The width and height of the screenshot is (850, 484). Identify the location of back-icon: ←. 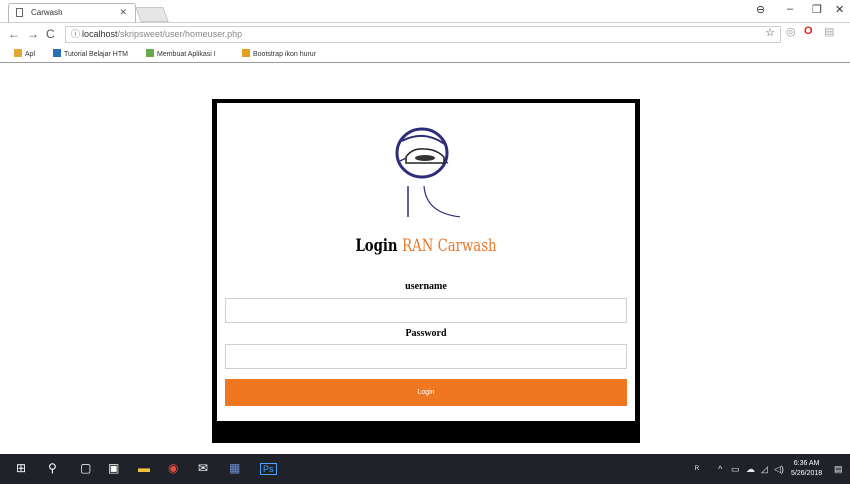
(14, 34).